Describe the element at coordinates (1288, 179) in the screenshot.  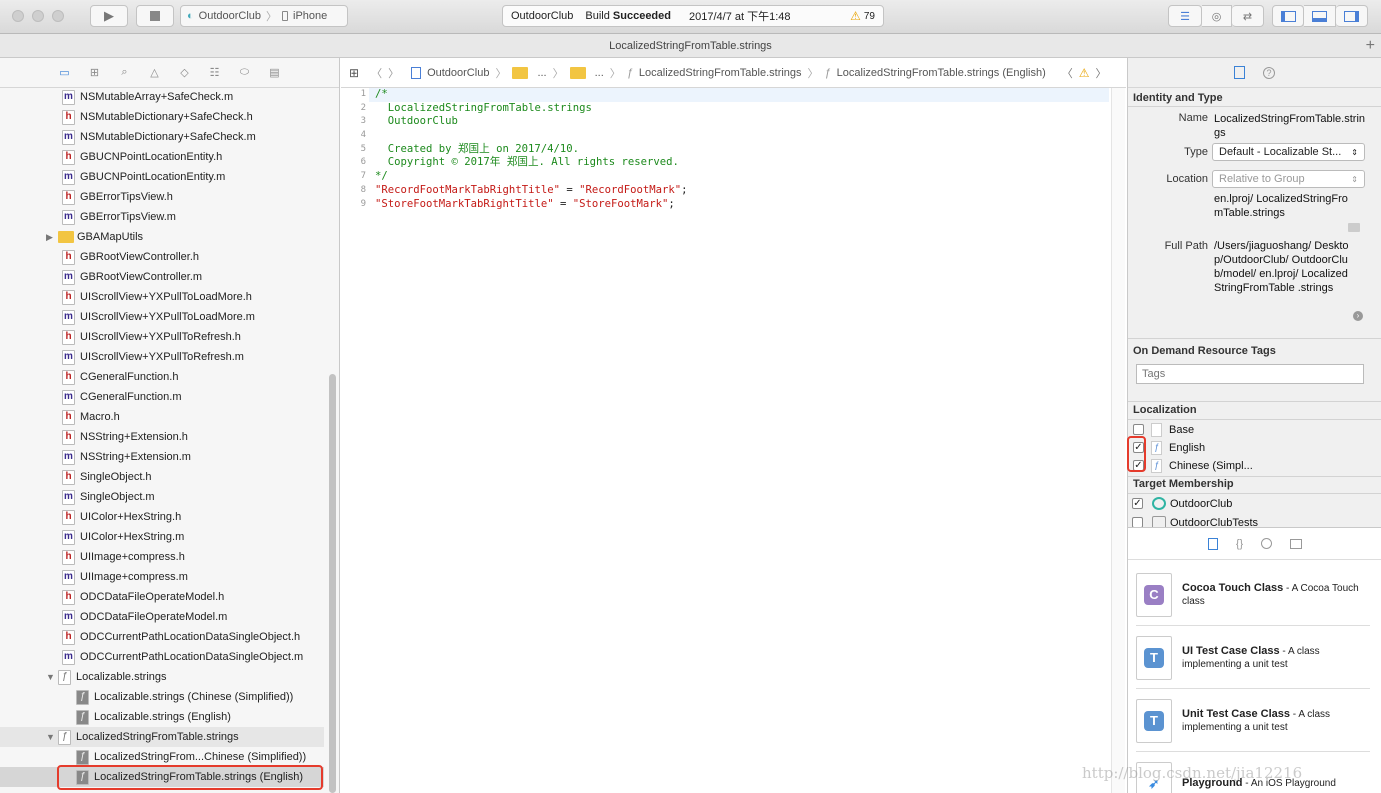
I see `location-popup: Relative to Group ⇕` at that location.